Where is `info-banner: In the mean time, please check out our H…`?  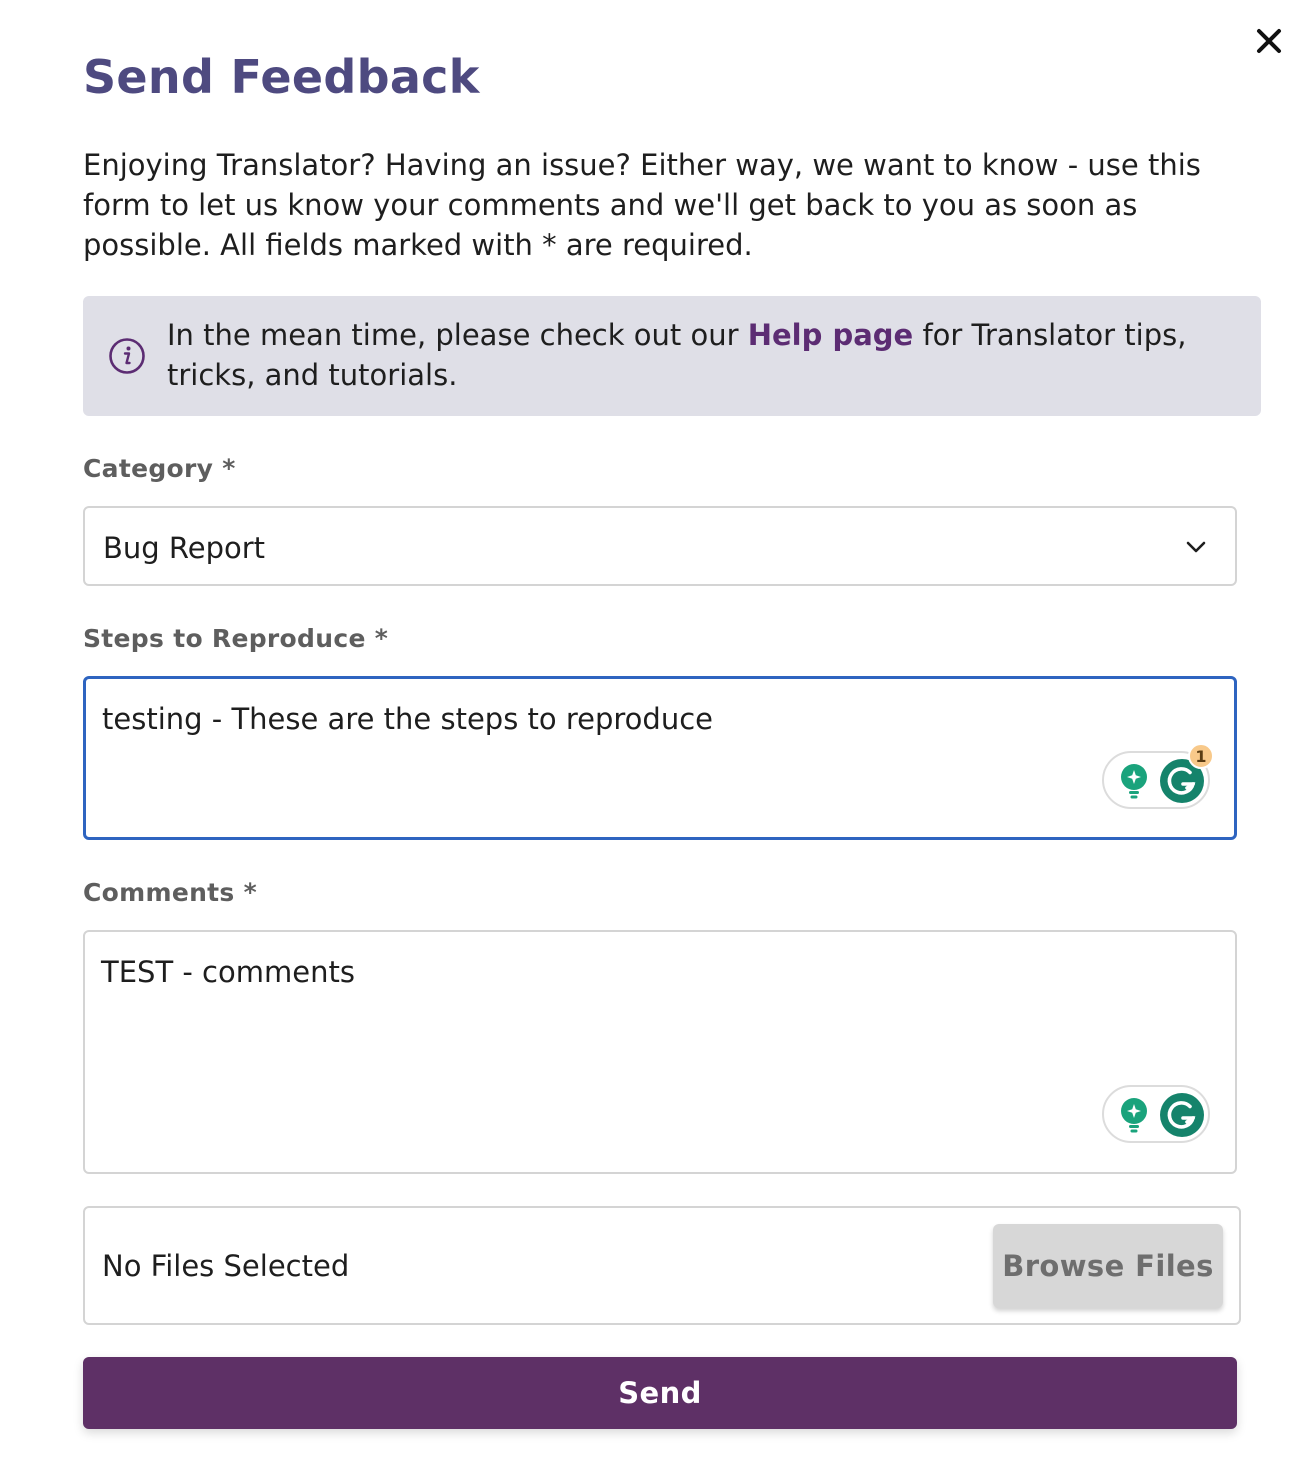 info-banner: In the mean time, please check out our H… is located at coordinates (672, 356).